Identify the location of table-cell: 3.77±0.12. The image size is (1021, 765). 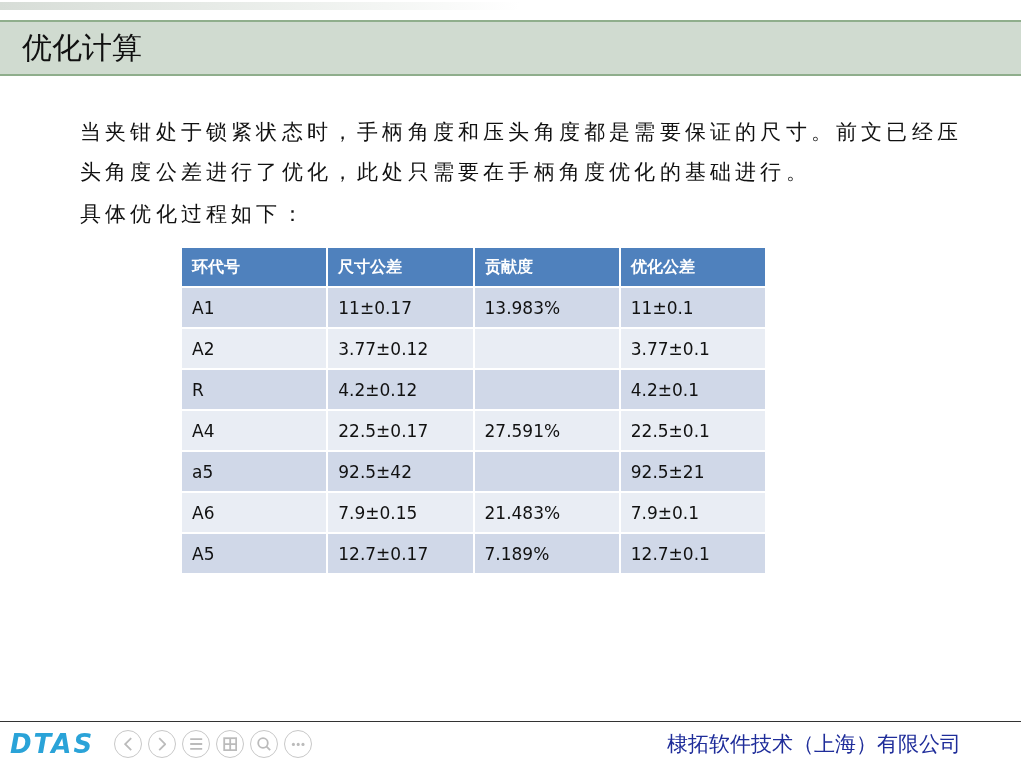
(400, 348).